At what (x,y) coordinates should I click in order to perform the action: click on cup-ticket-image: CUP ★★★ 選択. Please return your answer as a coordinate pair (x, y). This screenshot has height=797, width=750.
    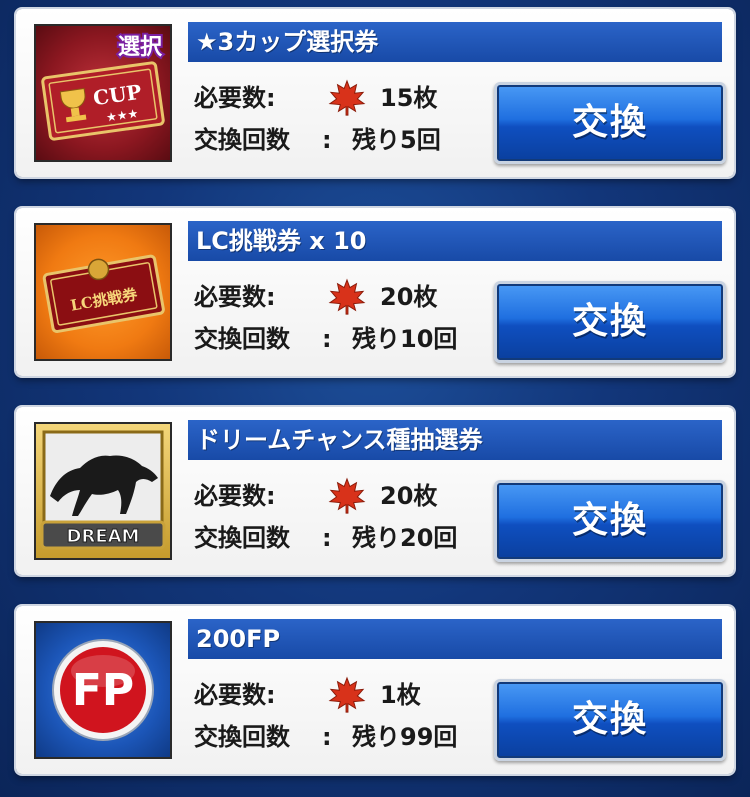
    Looking at the image, I should click on (103, 93).